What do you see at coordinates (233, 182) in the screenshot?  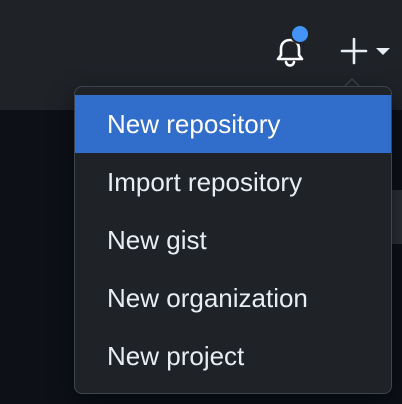 I see `menu-item-import-repository: Import repository` at bounding box center [233, 182].